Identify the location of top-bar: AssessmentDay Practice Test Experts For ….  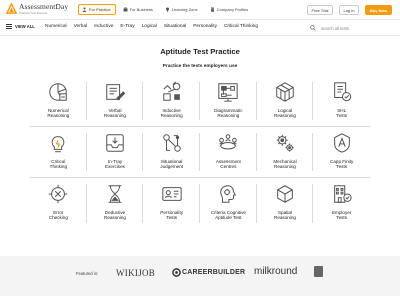
(200, 10).